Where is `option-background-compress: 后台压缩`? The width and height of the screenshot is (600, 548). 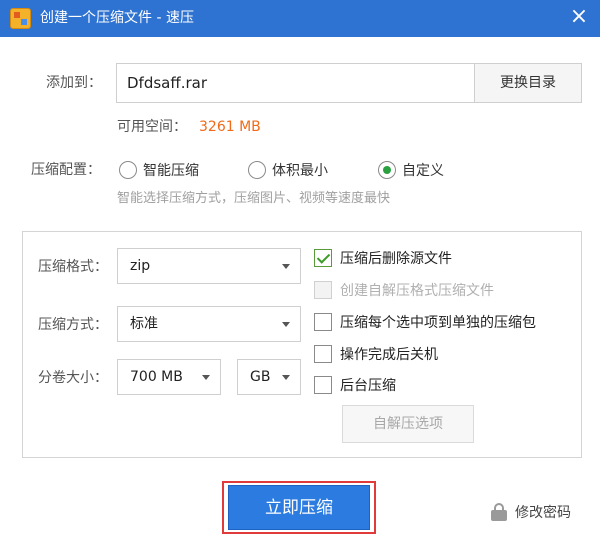 option-background-compress: 后台压缩 is located at coordinates (355, 385).